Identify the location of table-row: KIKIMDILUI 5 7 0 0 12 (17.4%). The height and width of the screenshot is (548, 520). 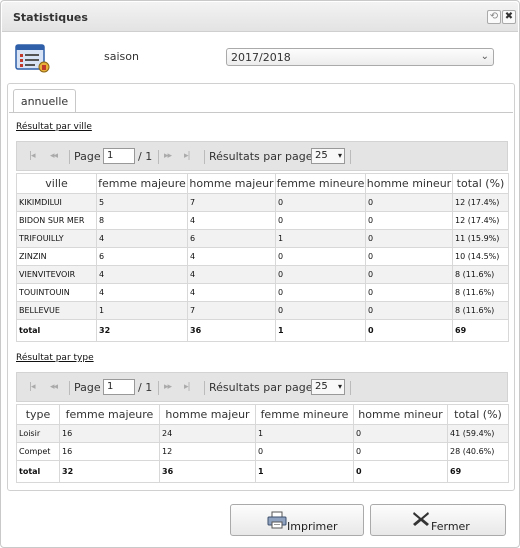
(262, 202).